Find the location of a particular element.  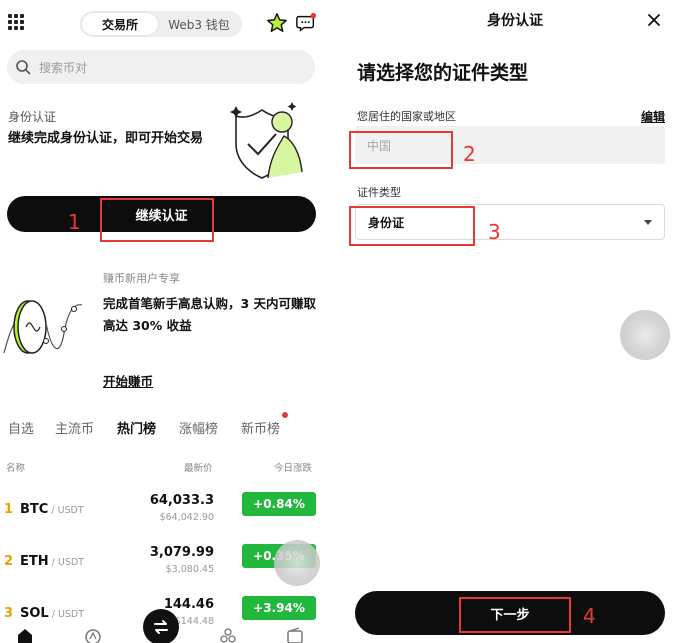

row-change-badge: +3.94% is located at coordinates (279, 608).